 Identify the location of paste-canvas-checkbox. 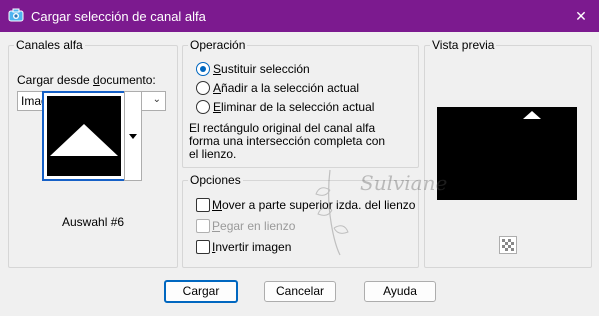
(203, 226).